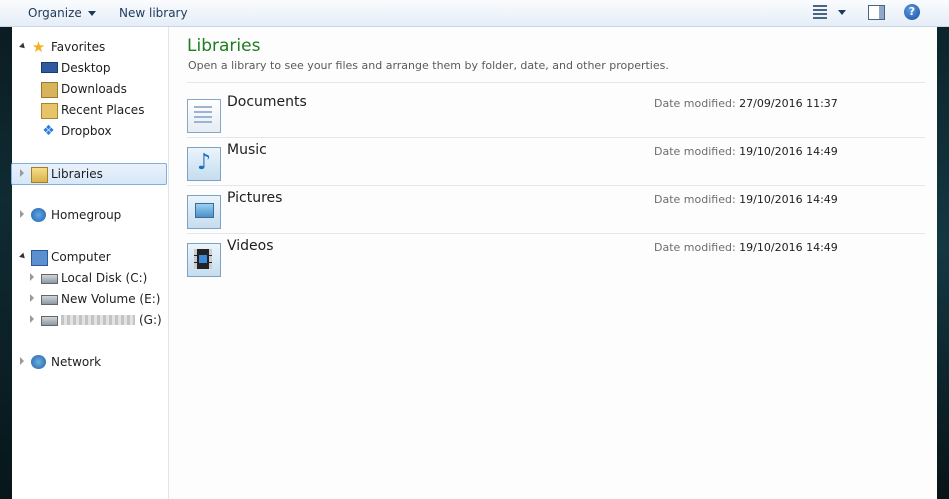 Image resolution: width=949 pixels, height=499 pixels. I want to click on recent-places-icon, so click(49, 111).